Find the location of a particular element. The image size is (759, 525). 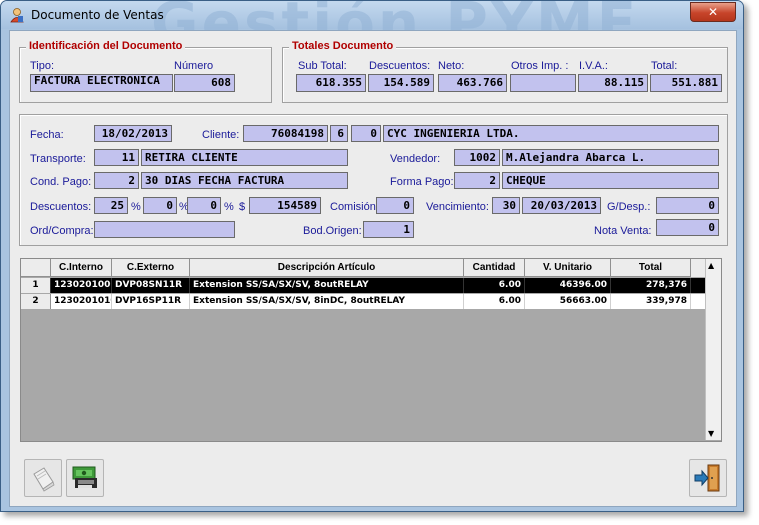

neto-field: 463.766 is located at coordinates (472, 83).